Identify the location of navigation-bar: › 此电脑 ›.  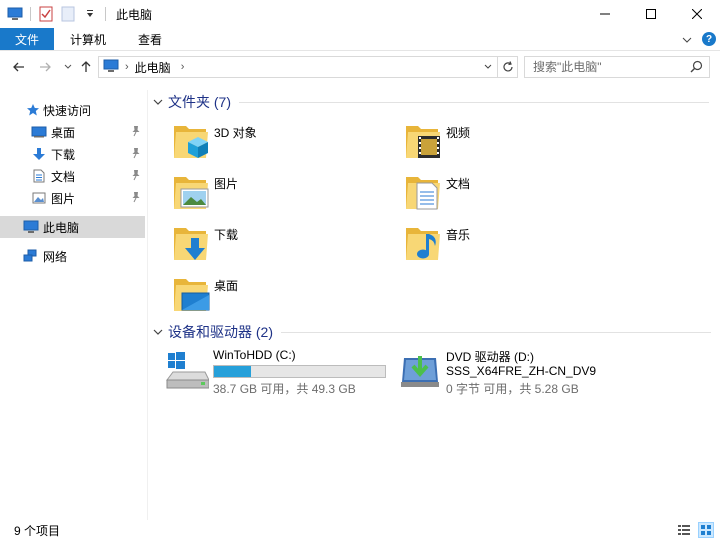
(360, 67).